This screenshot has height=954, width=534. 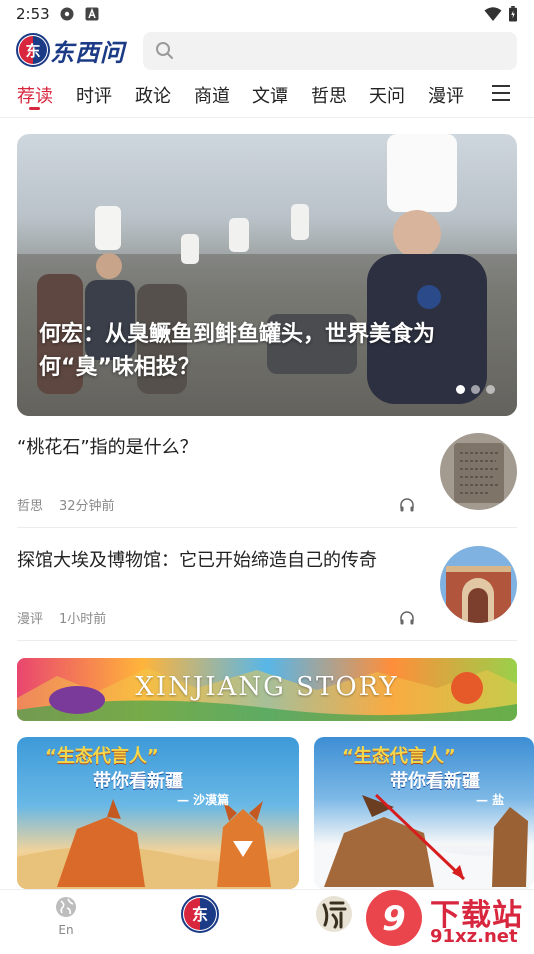 I want to click on menu-icon, so click(x=501, y=93).